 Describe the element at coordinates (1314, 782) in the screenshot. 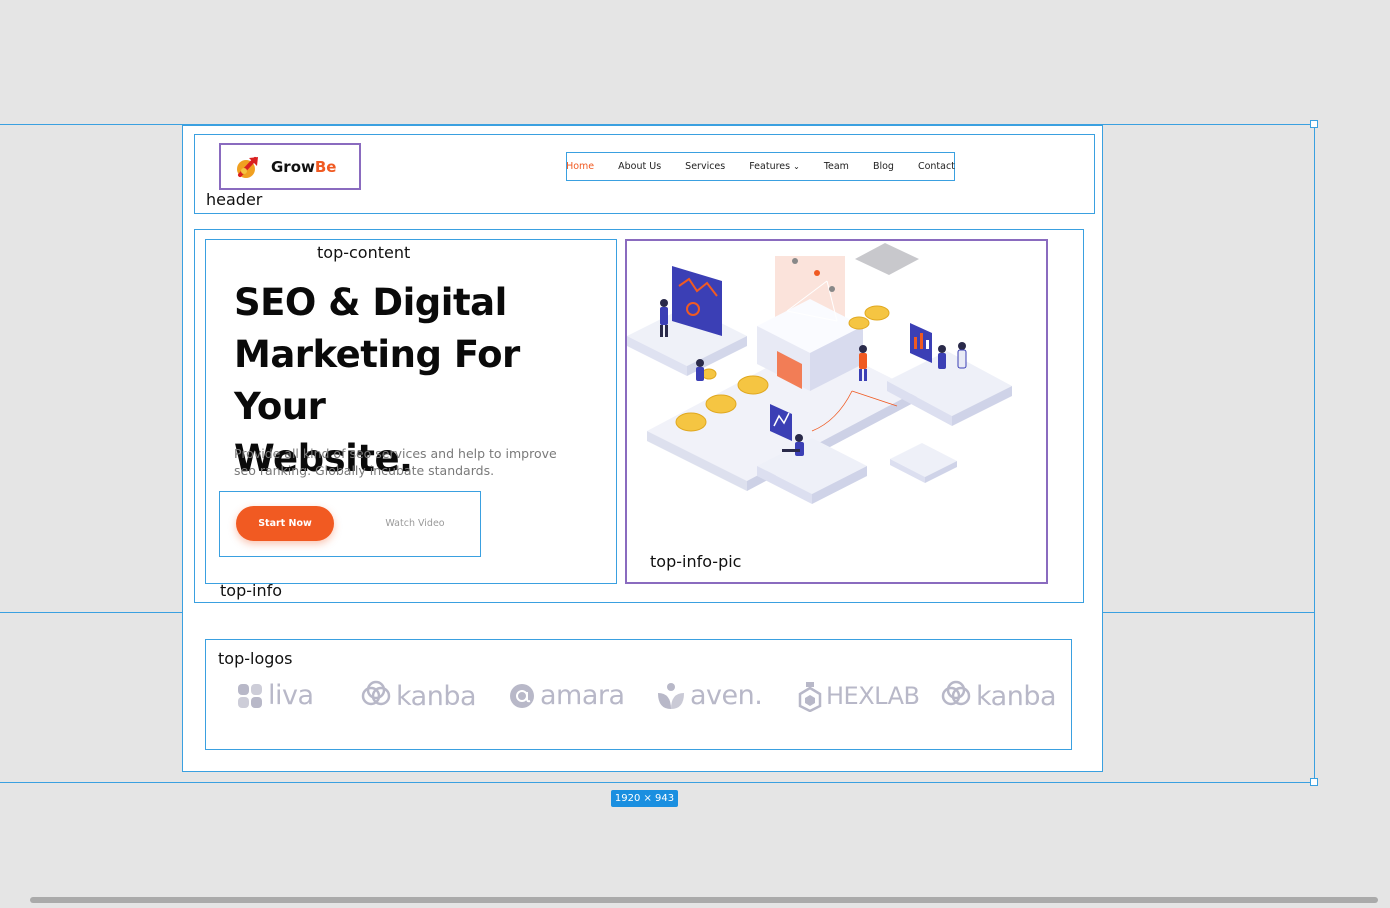

I see `resize-handle-bottom-right` at that location.